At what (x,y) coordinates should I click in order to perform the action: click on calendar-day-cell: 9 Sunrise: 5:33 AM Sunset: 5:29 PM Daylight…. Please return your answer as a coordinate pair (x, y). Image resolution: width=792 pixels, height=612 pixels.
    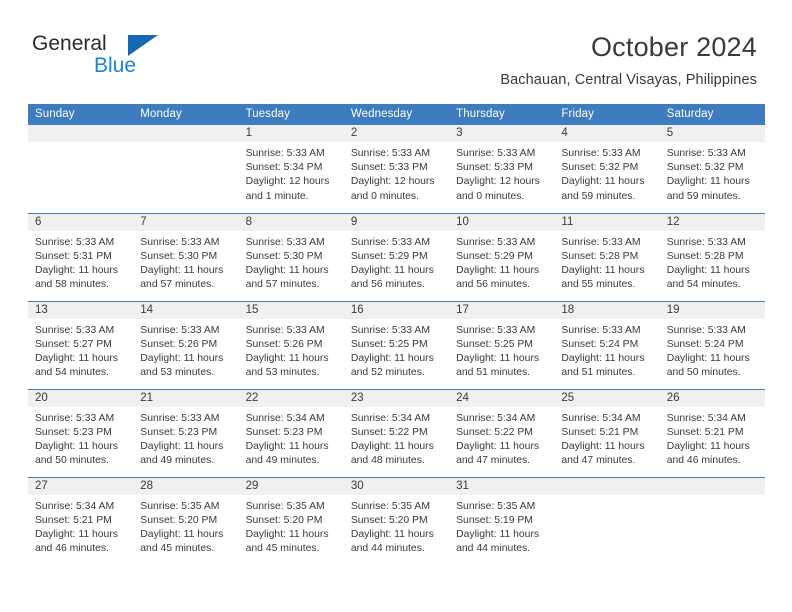
    Looking at the image, I should click on (396, 256).